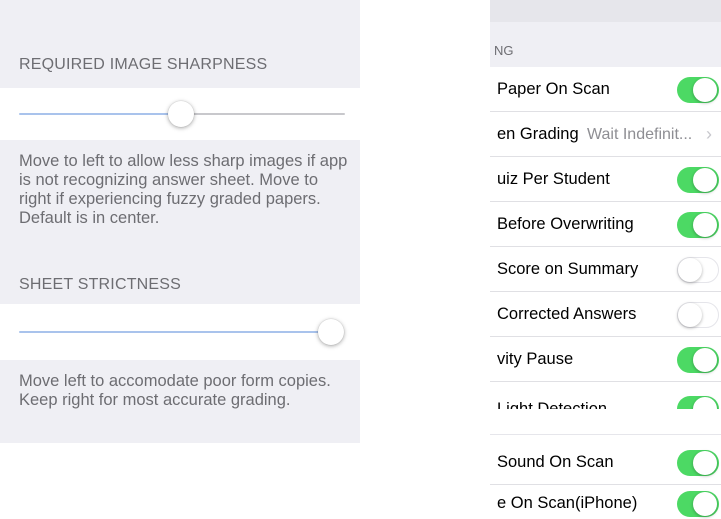 This screenshot has height=519, width=721. I want to click on strictness-slider-cell, so click(180, 332).